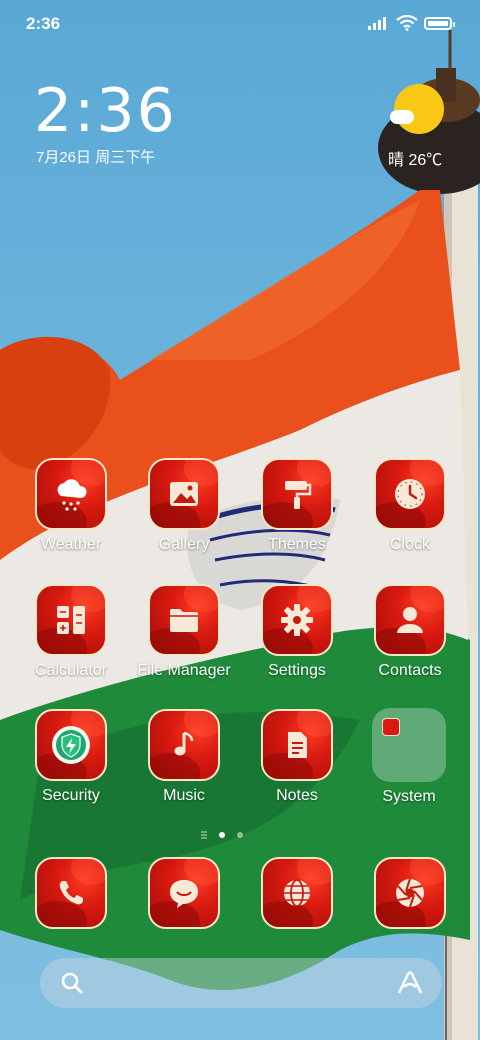 The height and width of the screenshot is (1040, 480). I want to click on page-dot-active, so click(222, 835).